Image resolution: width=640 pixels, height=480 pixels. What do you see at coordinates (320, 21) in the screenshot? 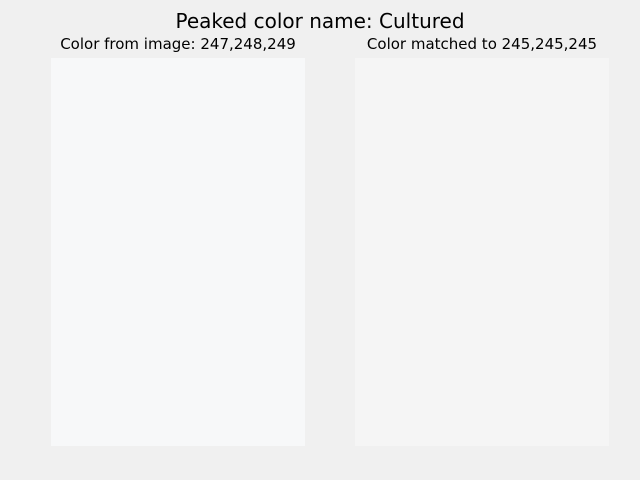
I see `figure-title: Peaked color name: Cultured` at bounding box center [320, 21].